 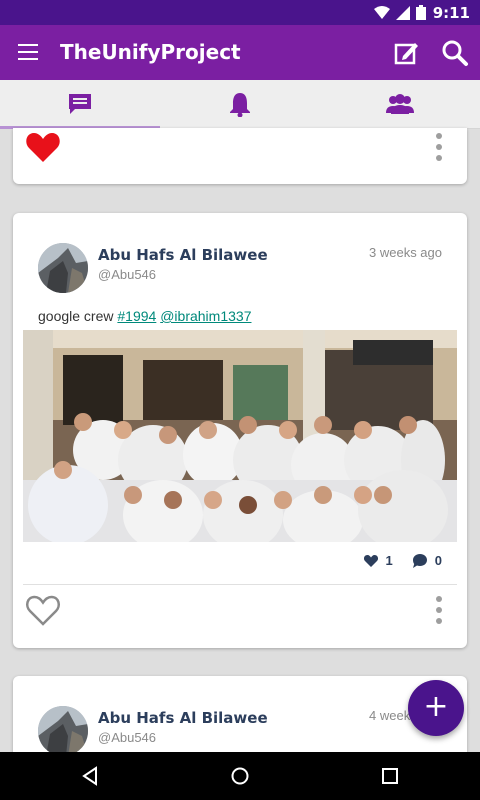 What do you see at coordinates (28, 52) in the screenshot?
I see `menu-icon` at bounding box center [28, 52].